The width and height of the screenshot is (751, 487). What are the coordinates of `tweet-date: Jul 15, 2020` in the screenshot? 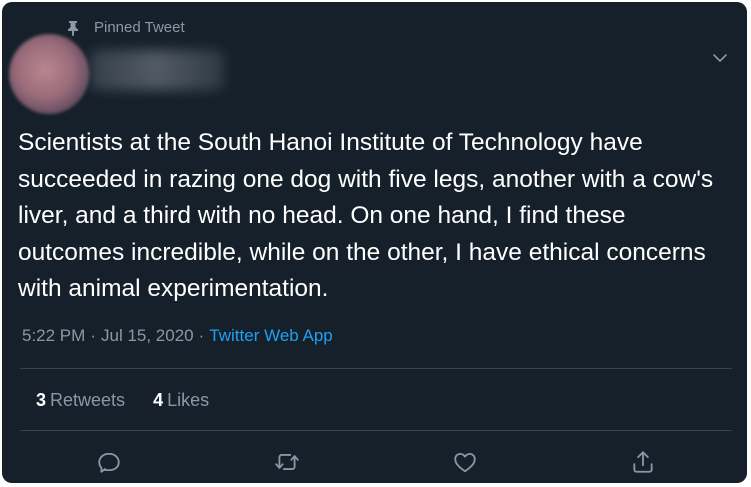 It's located at (147, 335).